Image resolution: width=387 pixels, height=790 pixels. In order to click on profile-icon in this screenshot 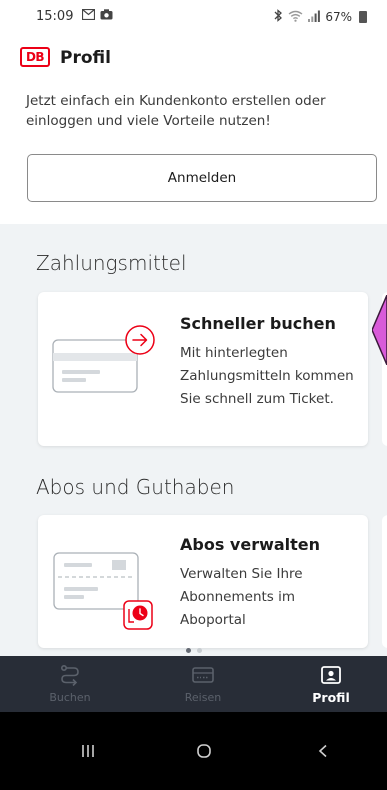, I will do `click(331, 675)`.